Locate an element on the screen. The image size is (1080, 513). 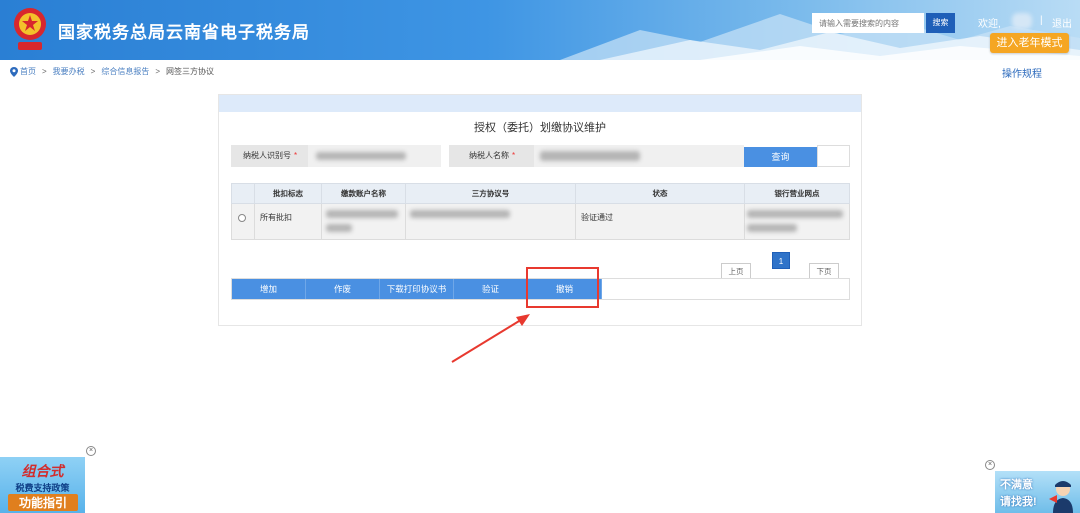
status-value: 验证通过 is located at coordinates (597, 217).